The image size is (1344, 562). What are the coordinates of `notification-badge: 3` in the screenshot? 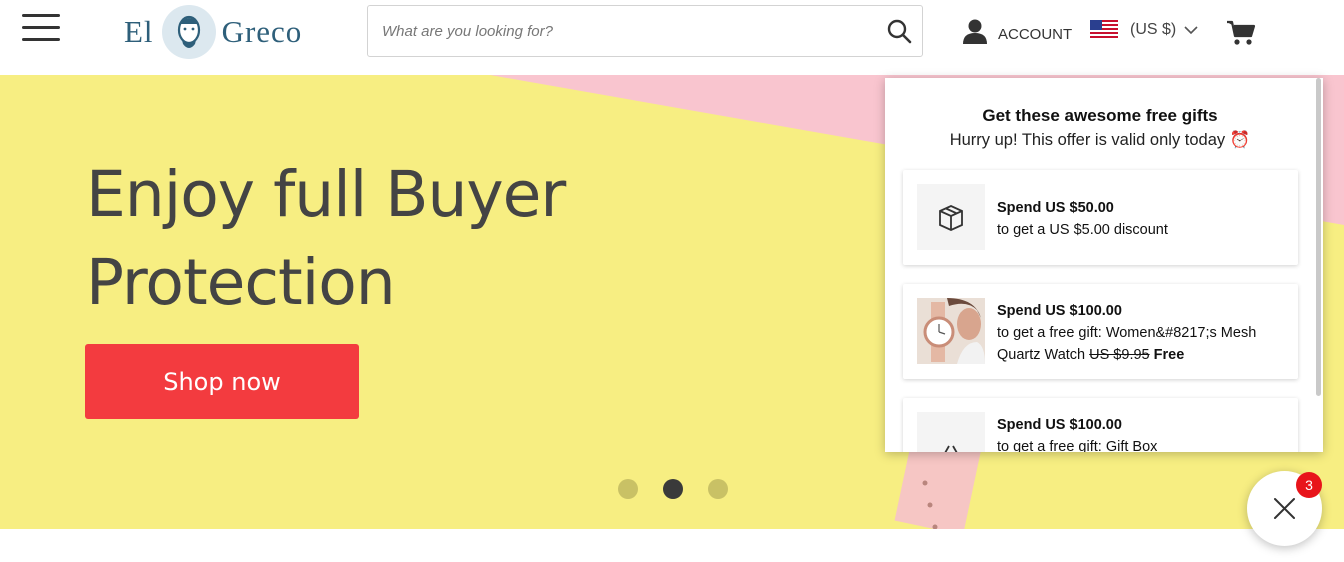 It's located at (1309, 485).